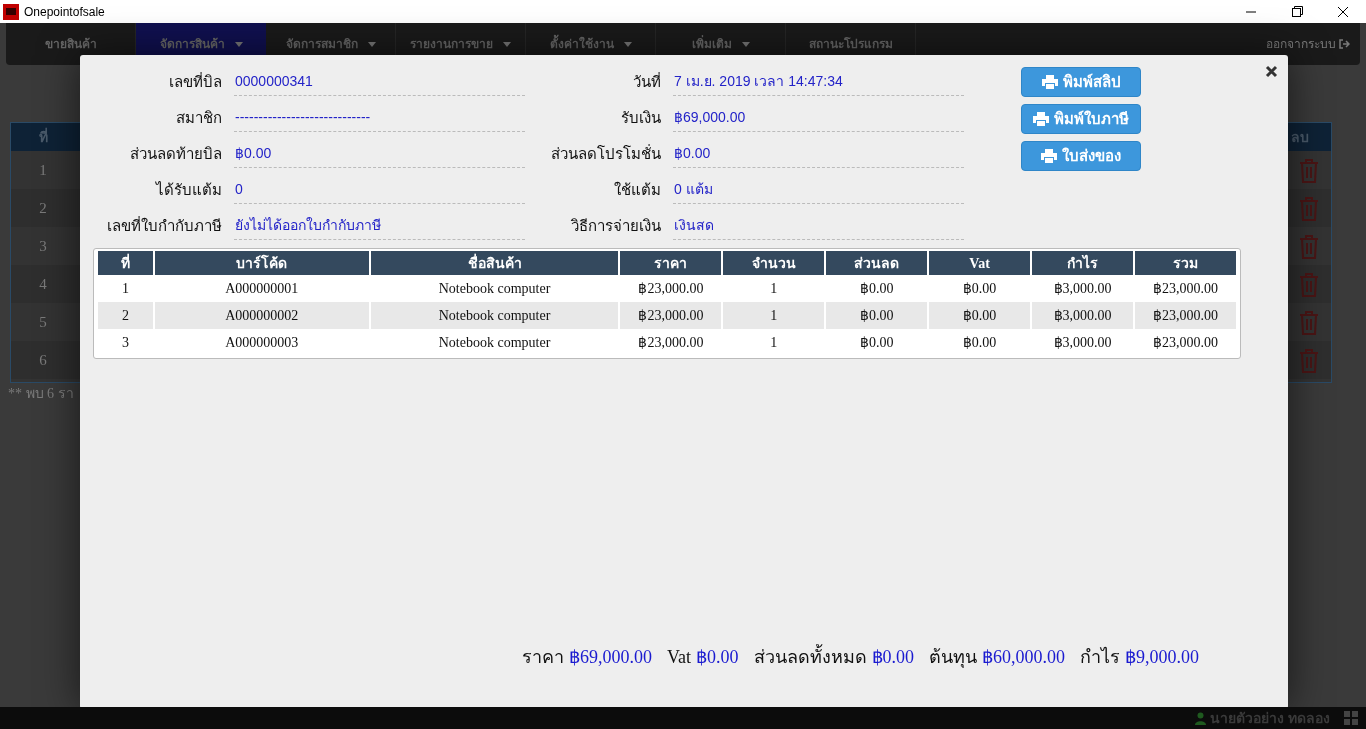 This screenshot has width=1366, height=729. What do you see at coordinates (641, 117) in the screenshot?
I see `field-label: รับเงิน` at bounding box center [641, 117].